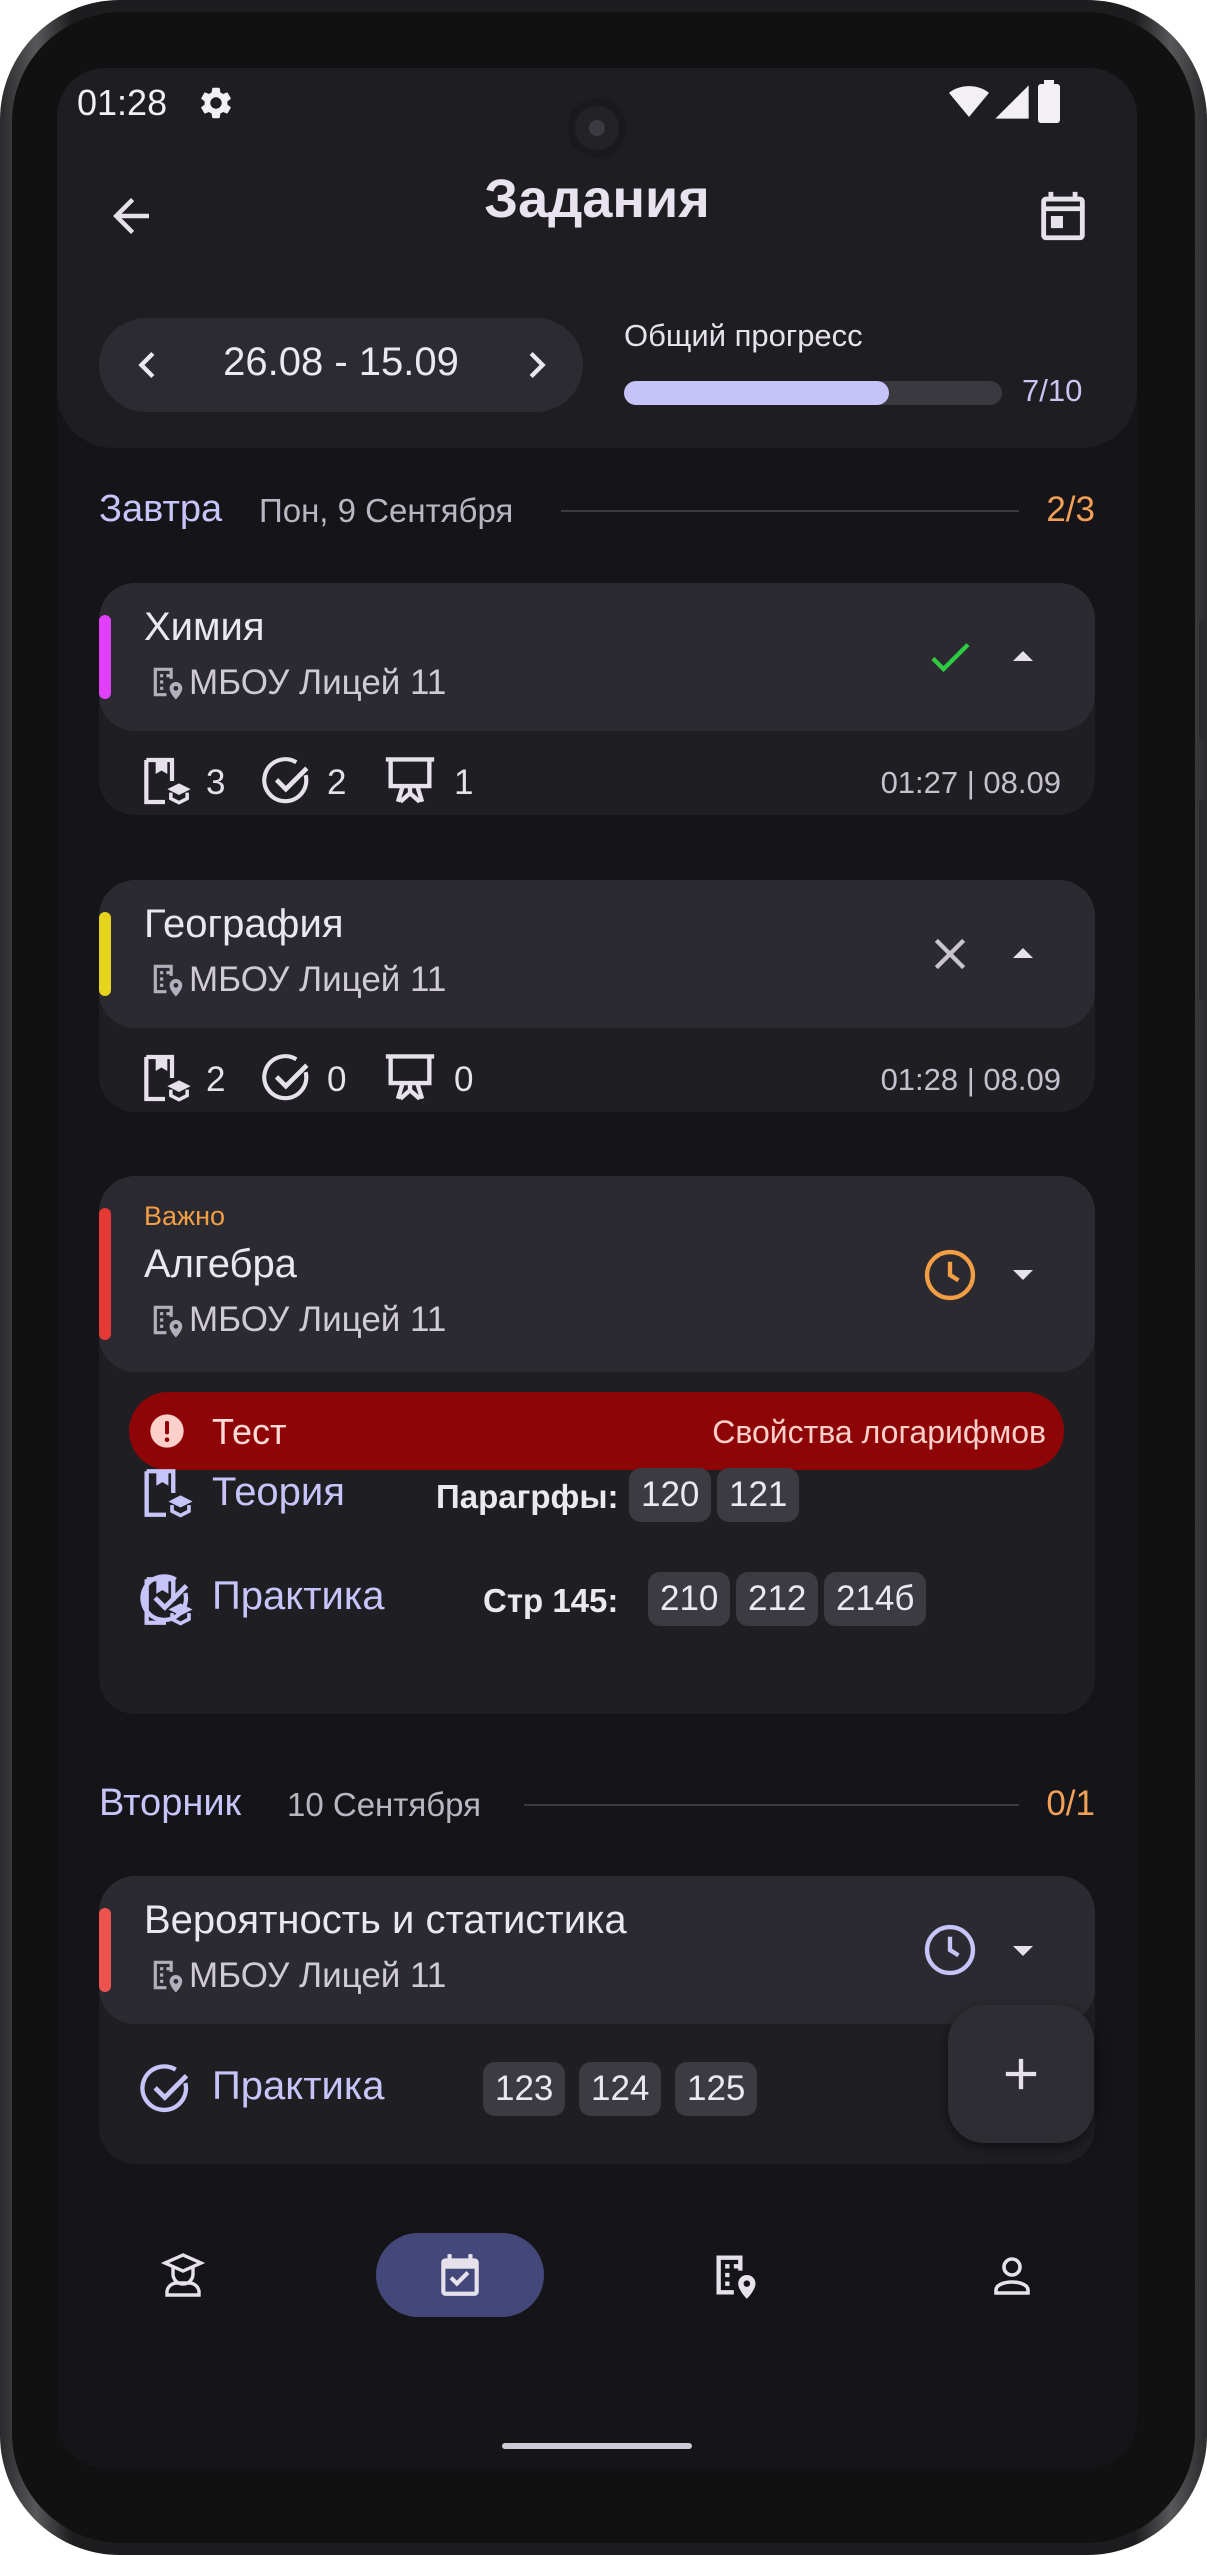  I want to click on battery-icon, so click(1049, 102).